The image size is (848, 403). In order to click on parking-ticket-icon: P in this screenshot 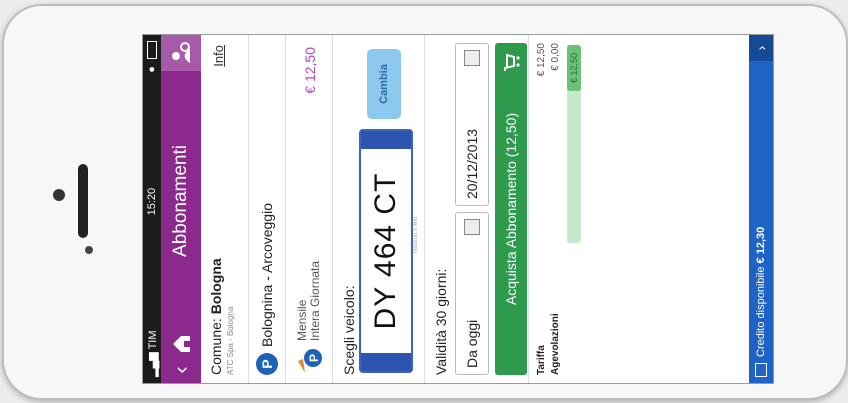, I will do `click(309, 361)`.